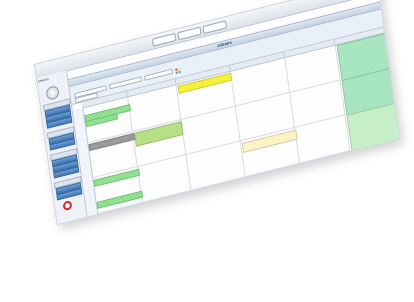  I want to click on avatar, so click(52, 92).